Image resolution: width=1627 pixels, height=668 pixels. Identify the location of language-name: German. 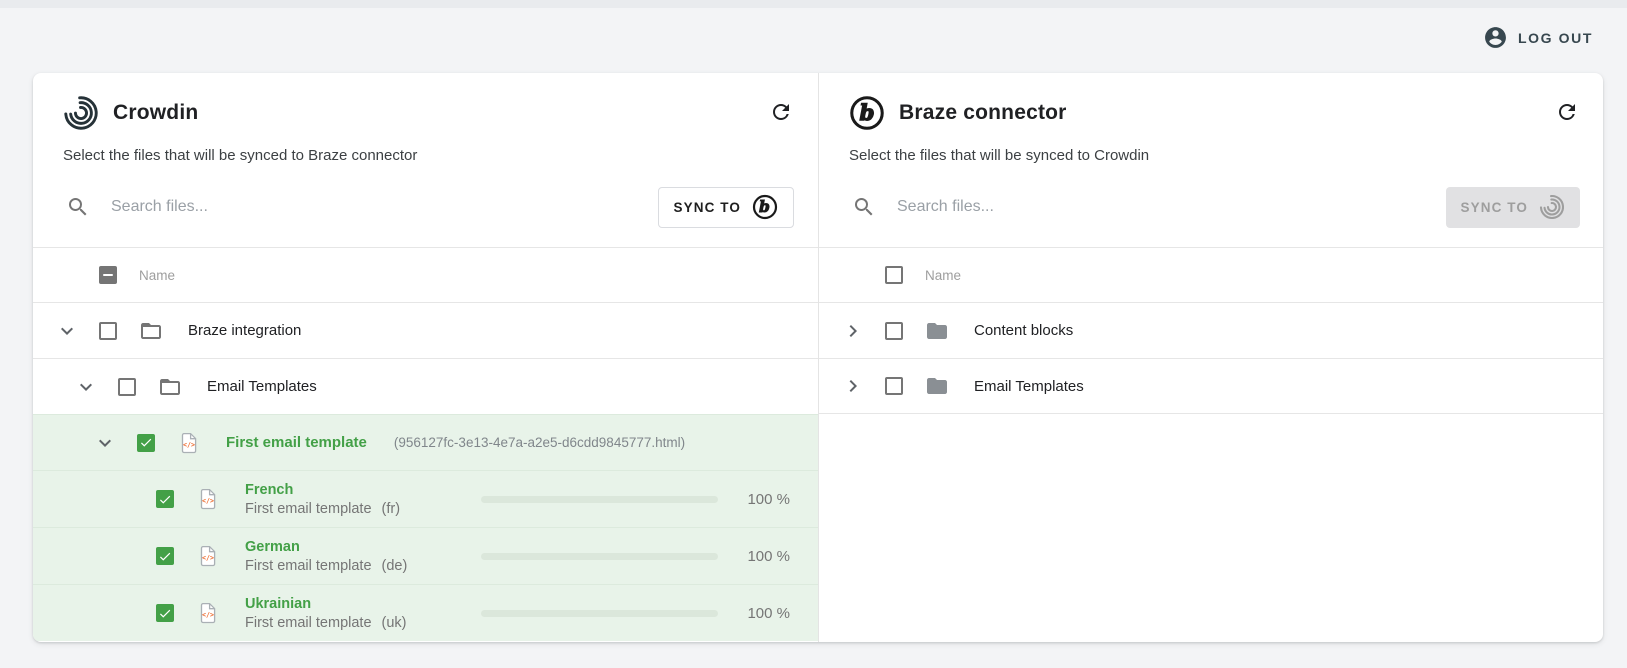
(272, 546).